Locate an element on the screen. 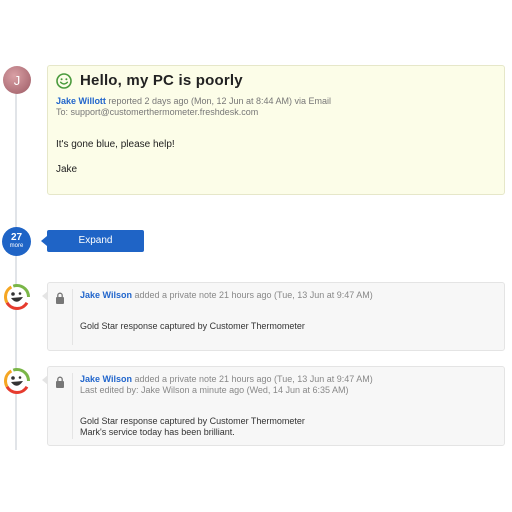  ticket-title: Hello, my PC is poorly is located at coordinates (161, 80).